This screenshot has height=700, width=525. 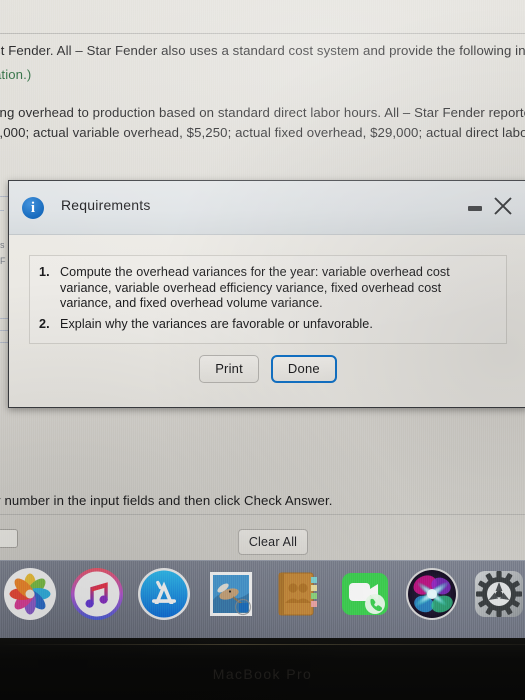 I want to click on contacts-icon, so click(x=298, y=594).